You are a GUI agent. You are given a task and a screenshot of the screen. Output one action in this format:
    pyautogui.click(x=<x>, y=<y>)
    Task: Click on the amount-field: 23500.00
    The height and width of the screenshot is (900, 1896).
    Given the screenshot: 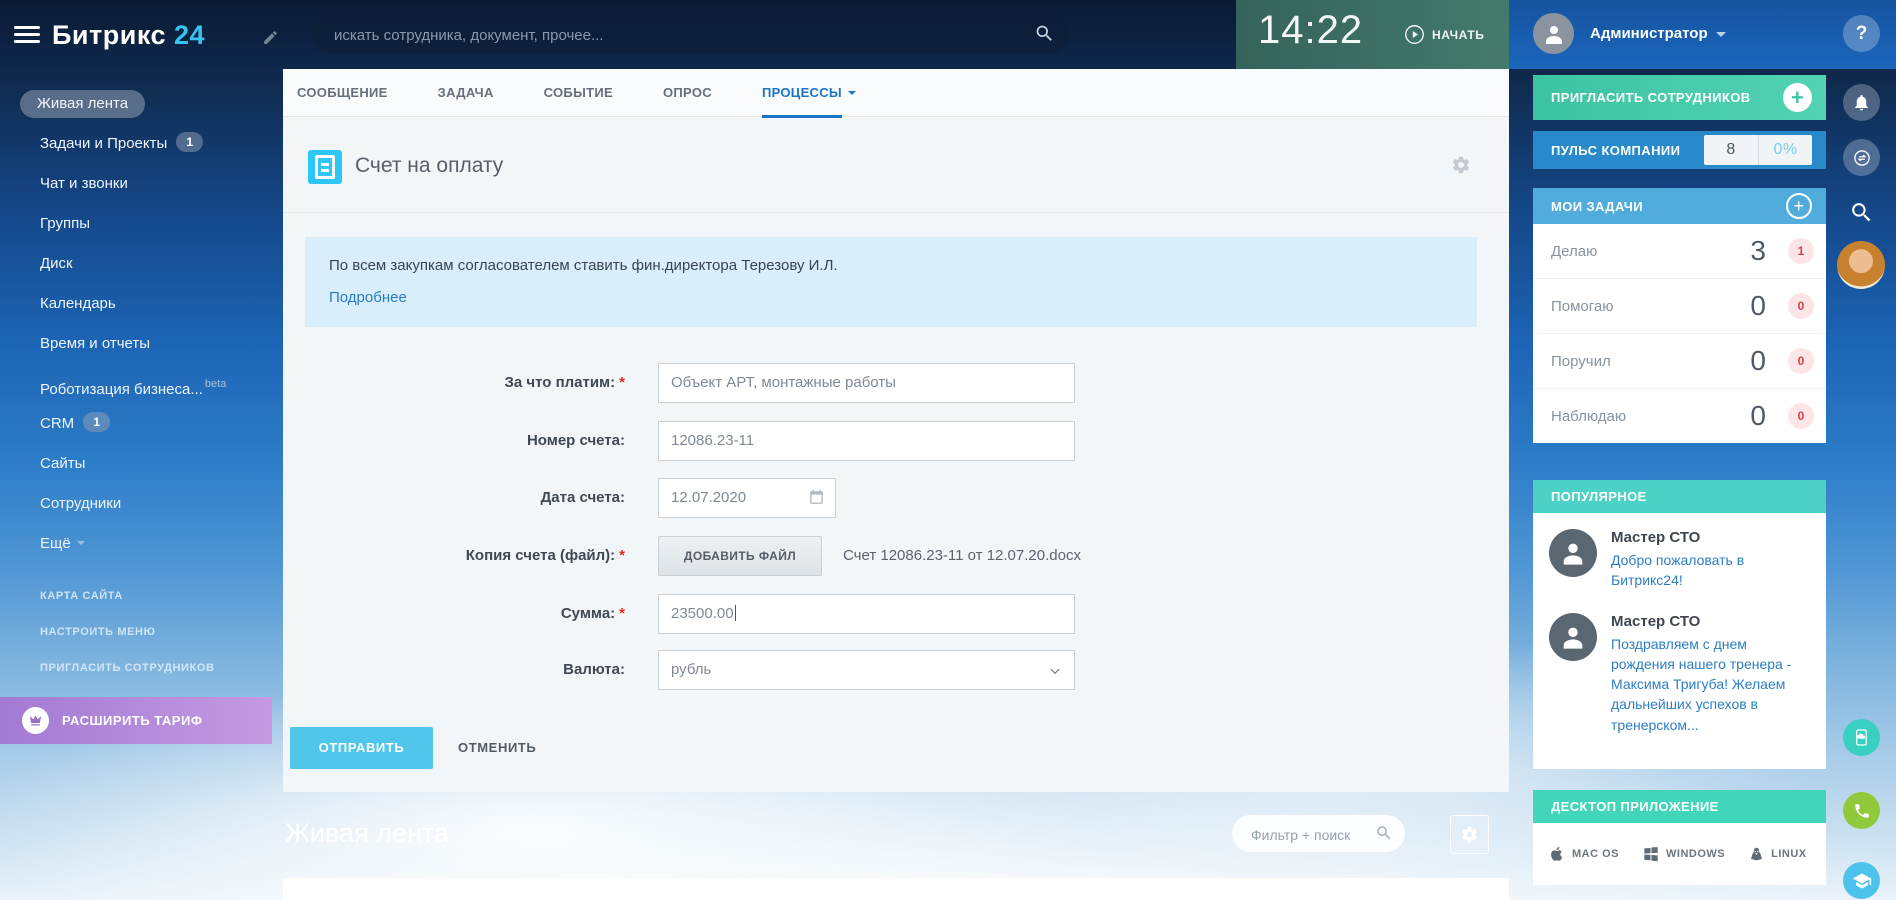 What is the action you would take?
    pyautogui.click(x=866, y=614)
    